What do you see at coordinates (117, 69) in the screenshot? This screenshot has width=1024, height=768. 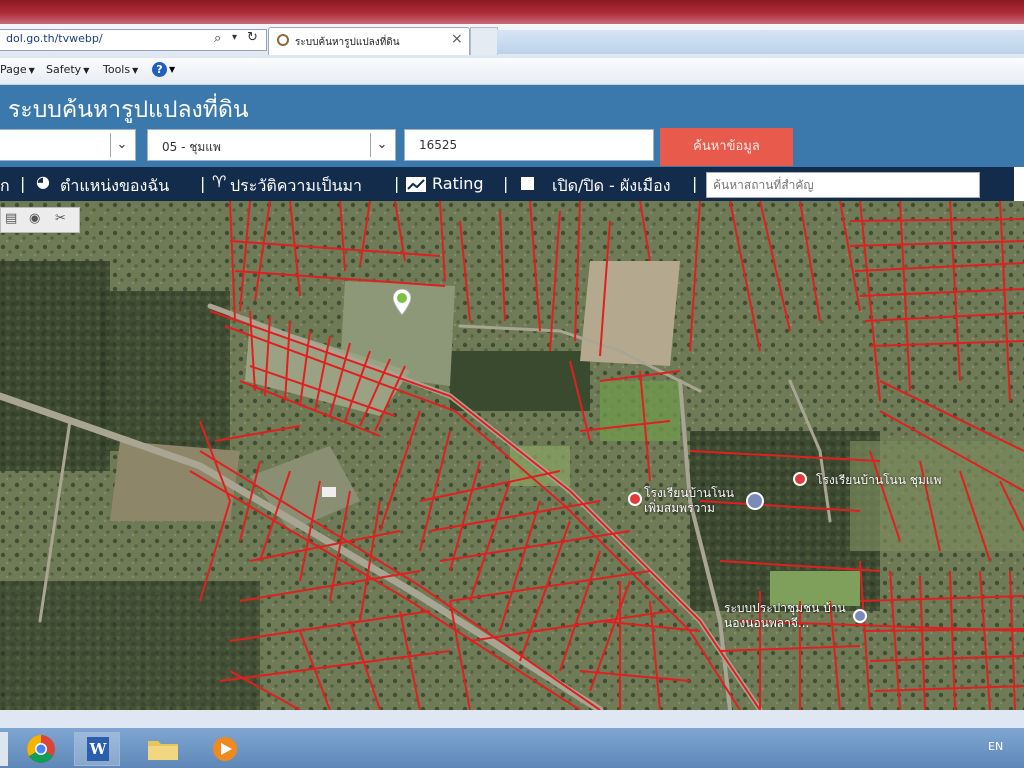 I see `menu-tools-label: Tools` at bounding box center [117, 69].